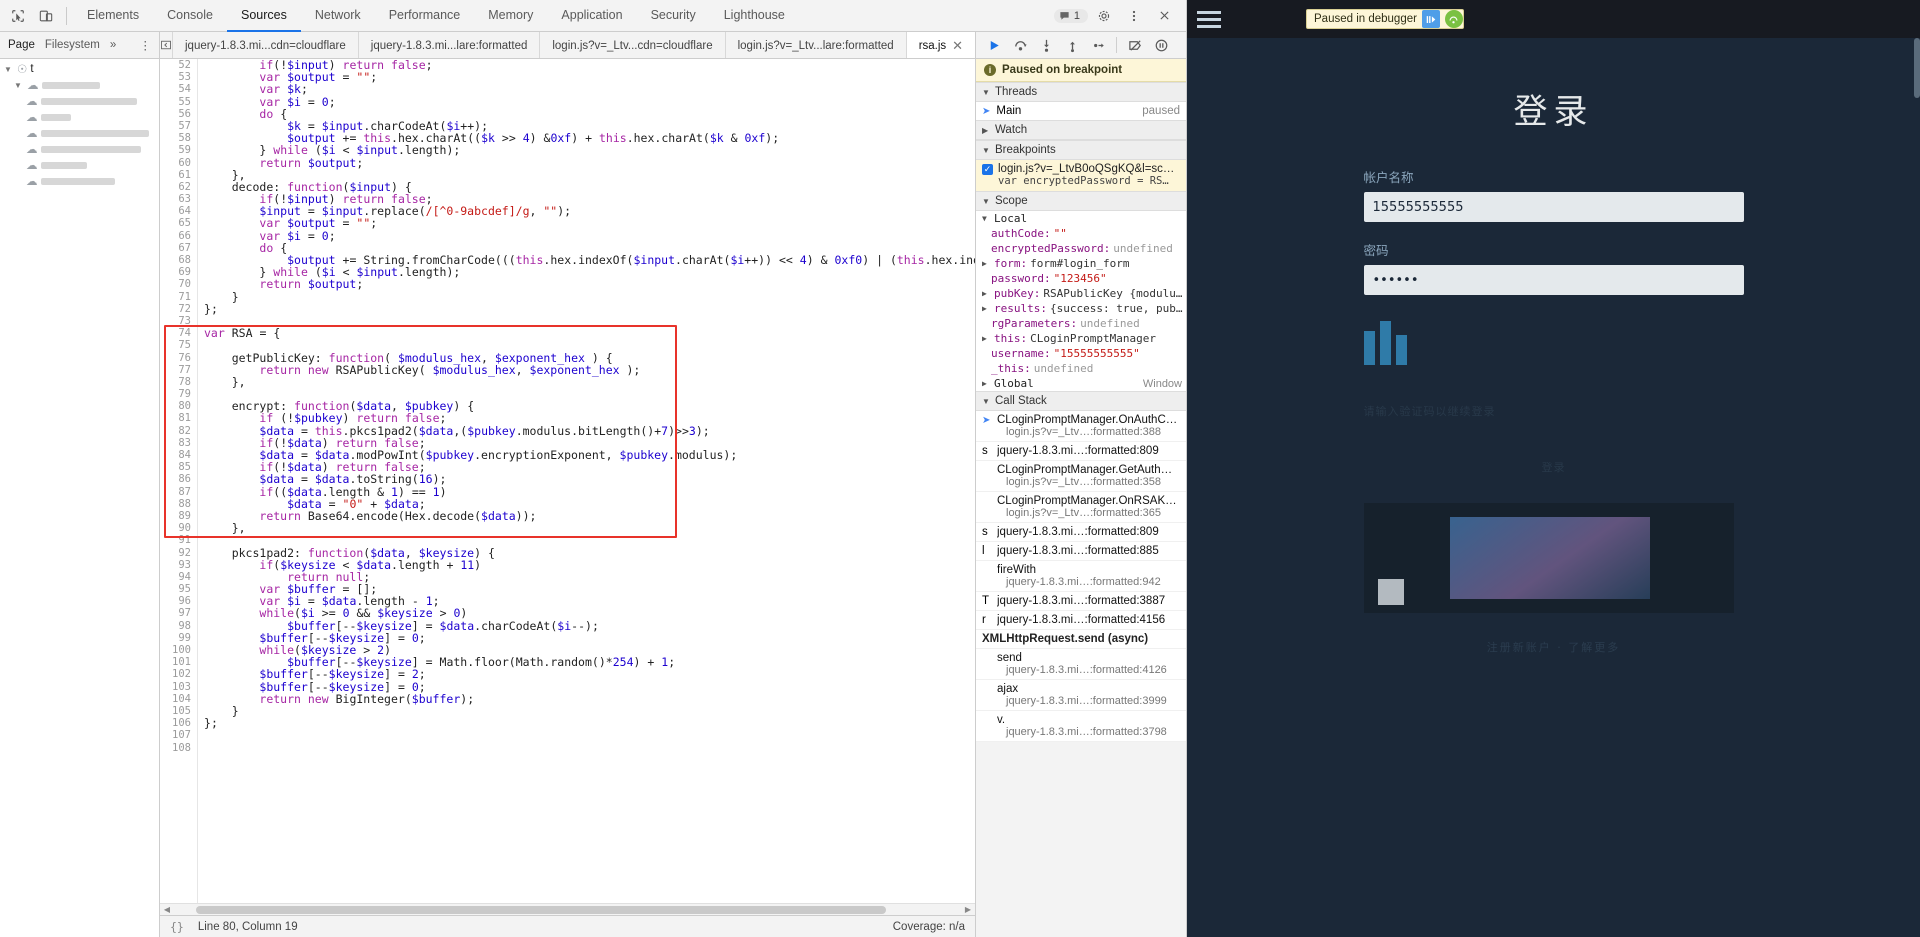  What do you see at coordinates (179, 309) in the screenshot?
I see `line-number: 72` at bounding box center [179, 309].